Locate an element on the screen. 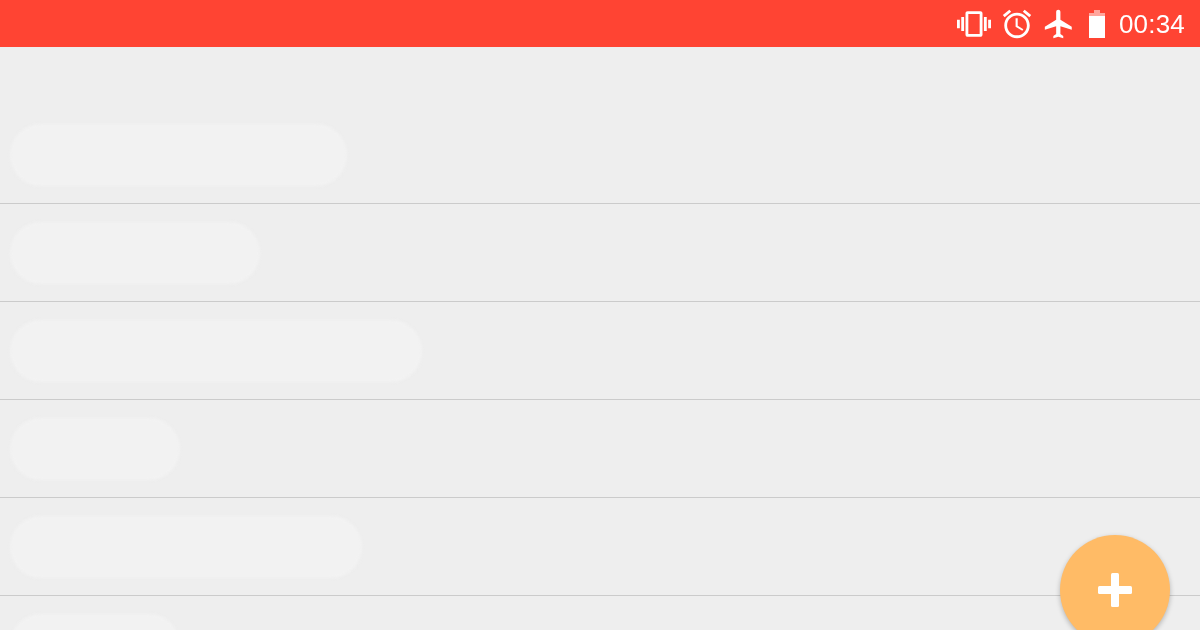 The image size is (1200, 630). add-button is located at coordinates (1115, 582).